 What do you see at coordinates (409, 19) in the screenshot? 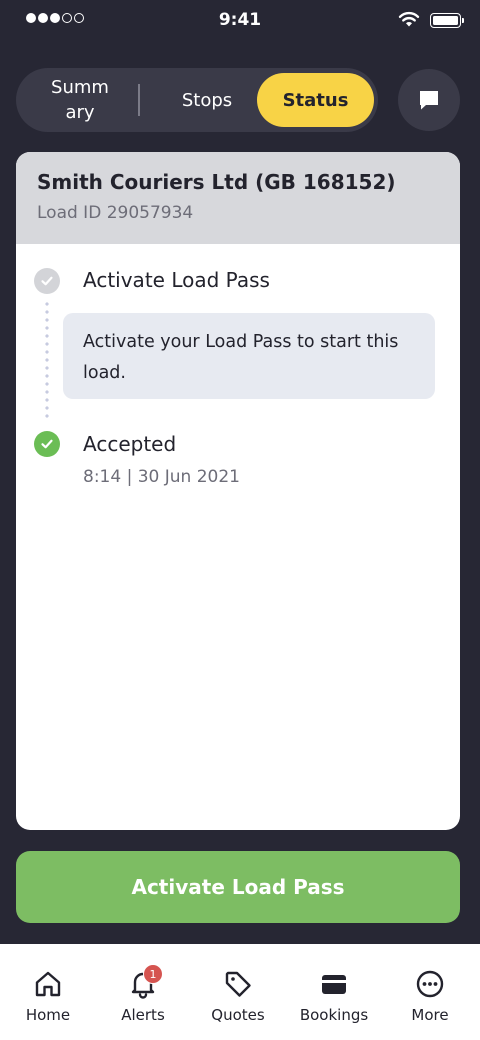
I see `wifi-icon` at bounding box center [409, 19].